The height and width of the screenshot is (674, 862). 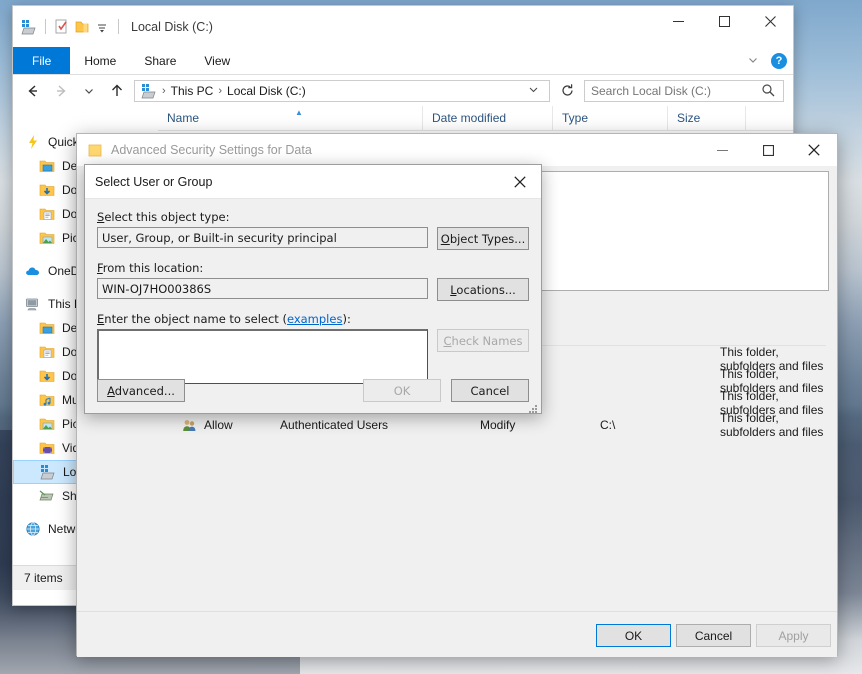 I want to click on forward-button, so click(x=61, y=91).